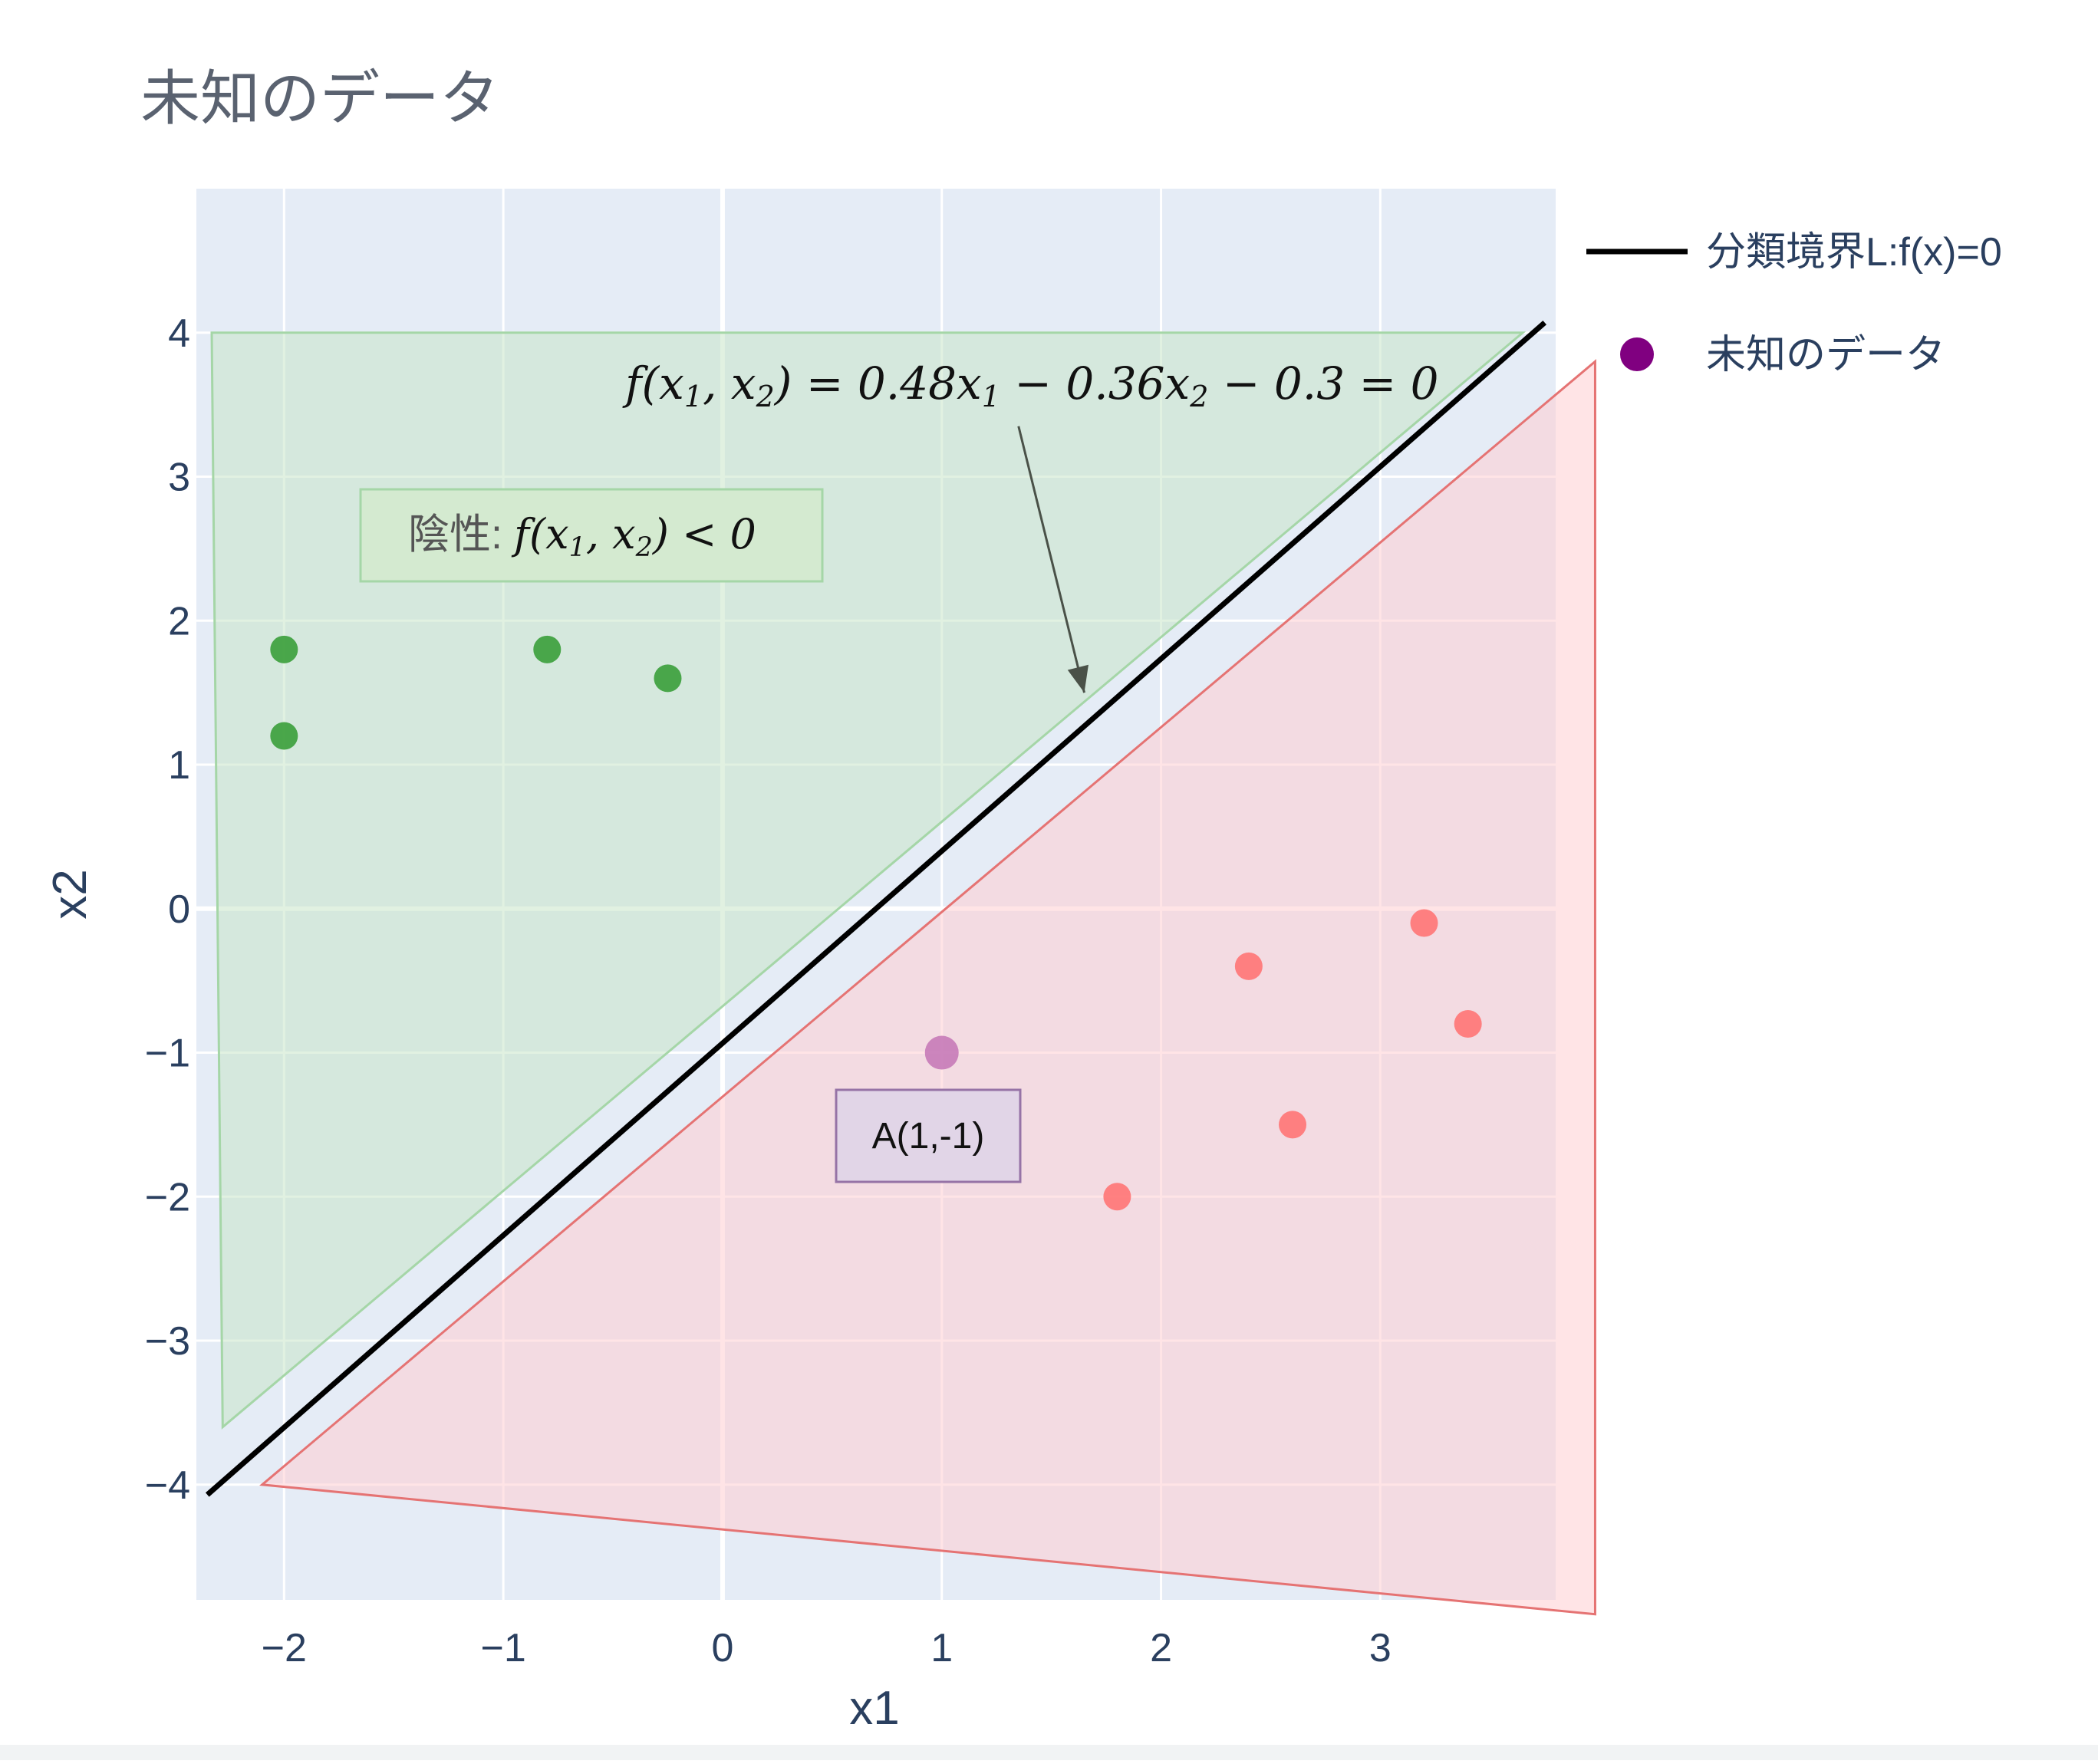 The height and width of the screenshot is (1764, 2098). What do you see at coordinates (167, 1197) in the screenshot?
I see `y-tick-label: −2` at bounding box center [167, 1197].